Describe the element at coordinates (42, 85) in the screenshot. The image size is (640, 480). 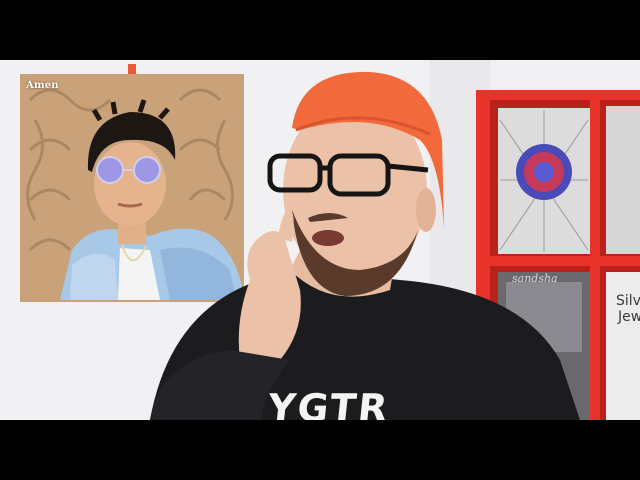
I see `poster-title: Amen` at that location.